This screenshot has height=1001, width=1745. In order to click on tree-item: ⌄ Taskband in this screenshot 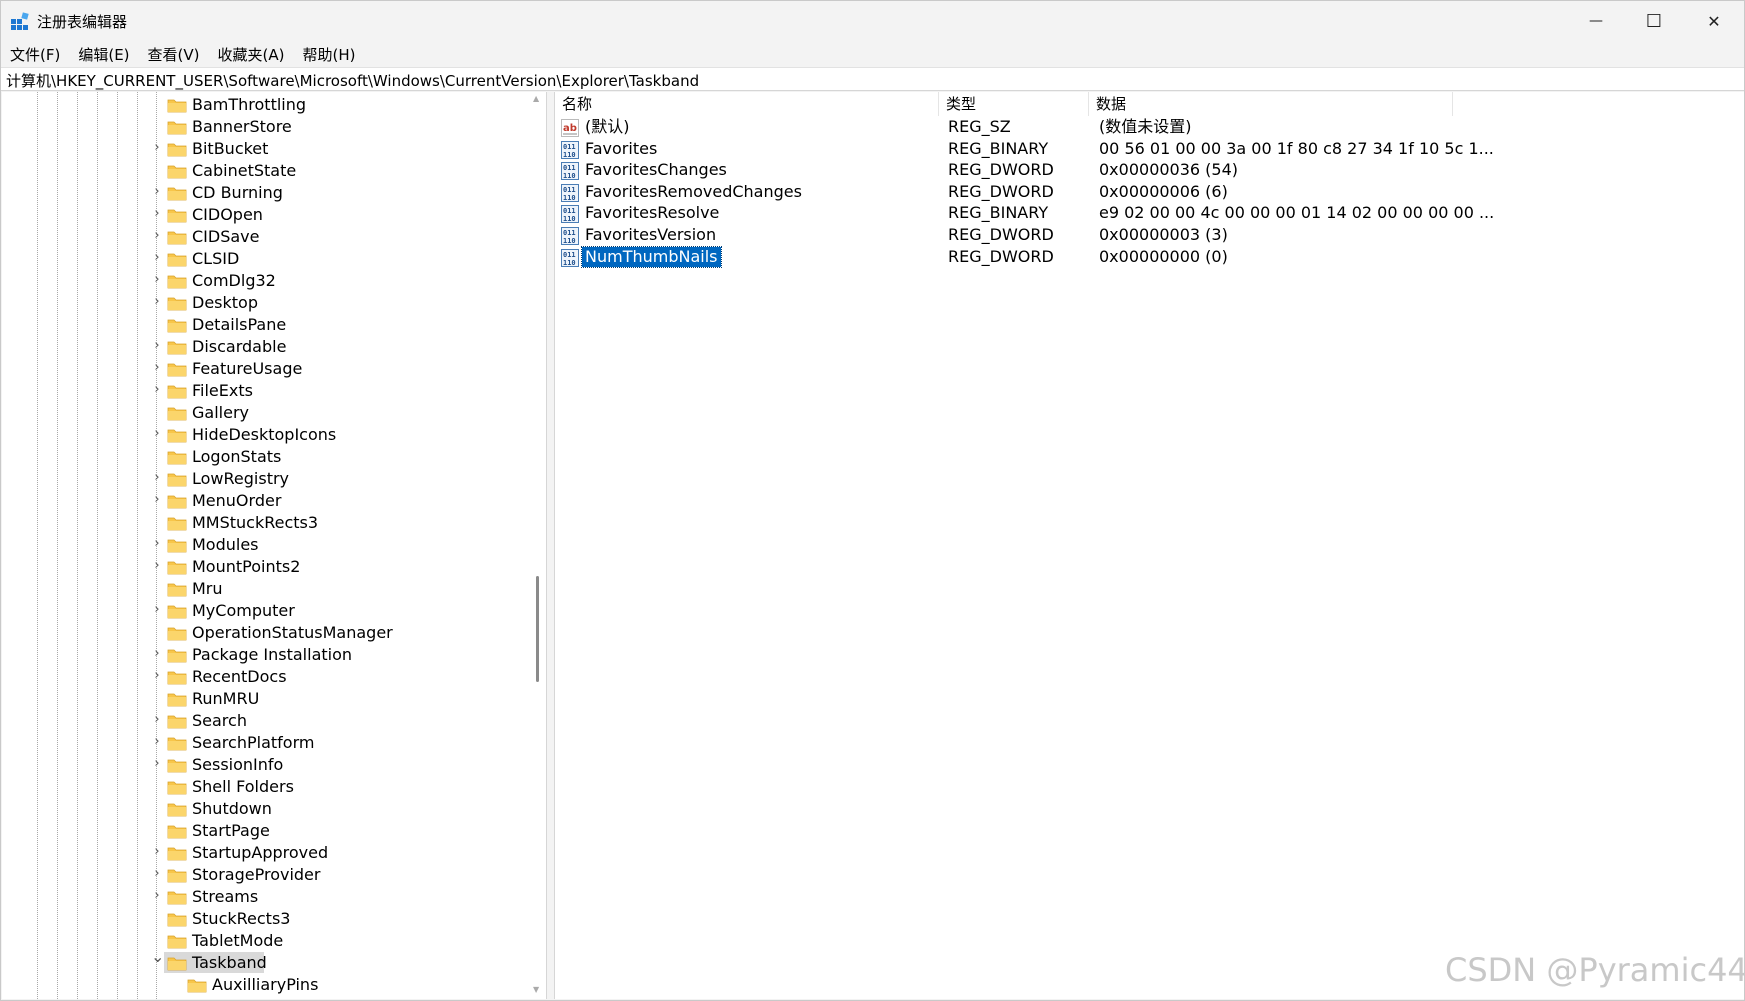, I will do `click(265, 961)`.